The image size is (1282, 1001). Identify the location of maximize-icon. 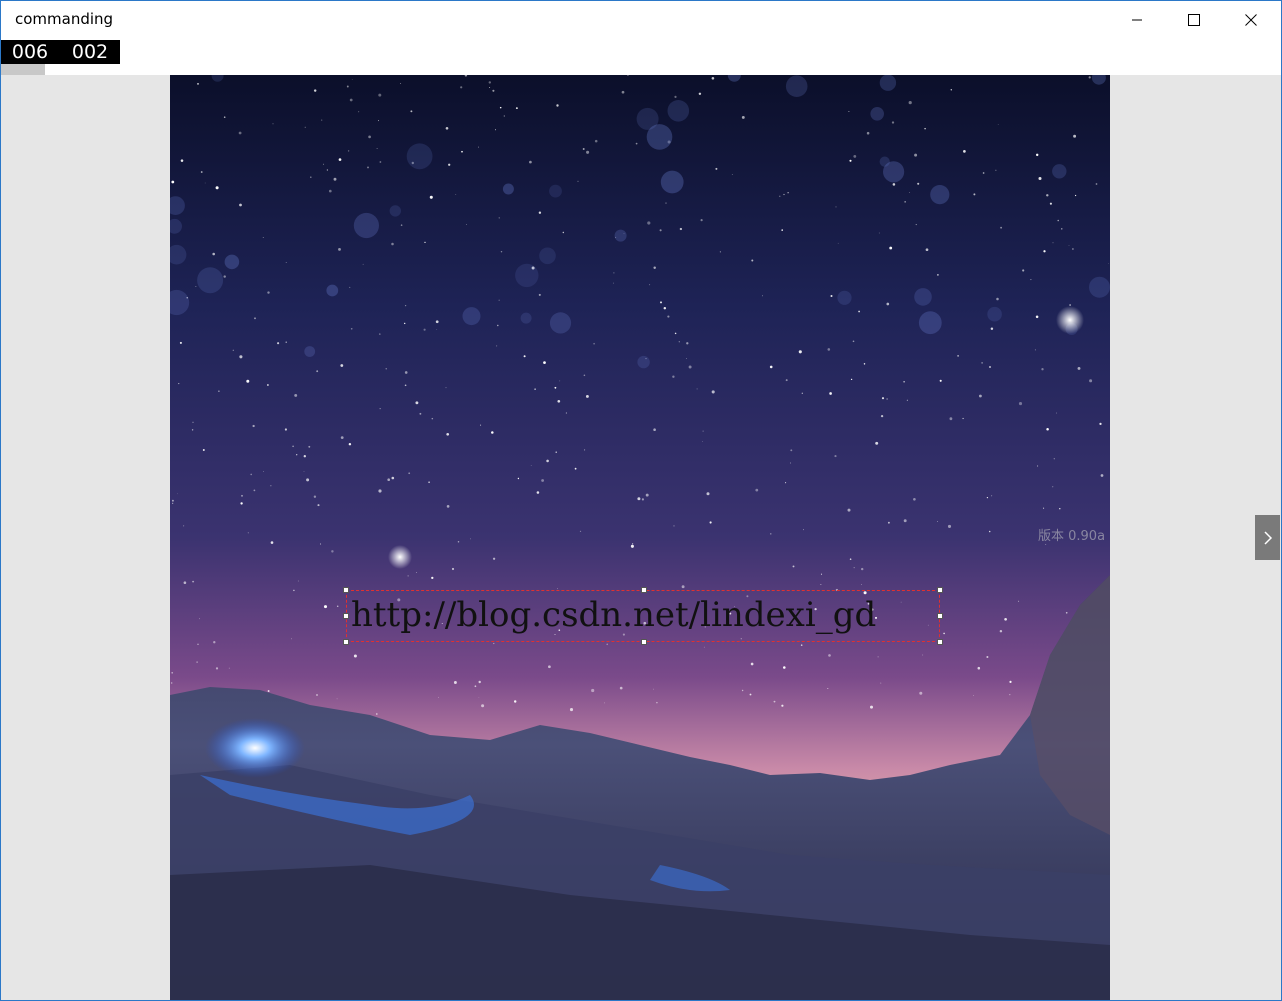
(1193, 20).